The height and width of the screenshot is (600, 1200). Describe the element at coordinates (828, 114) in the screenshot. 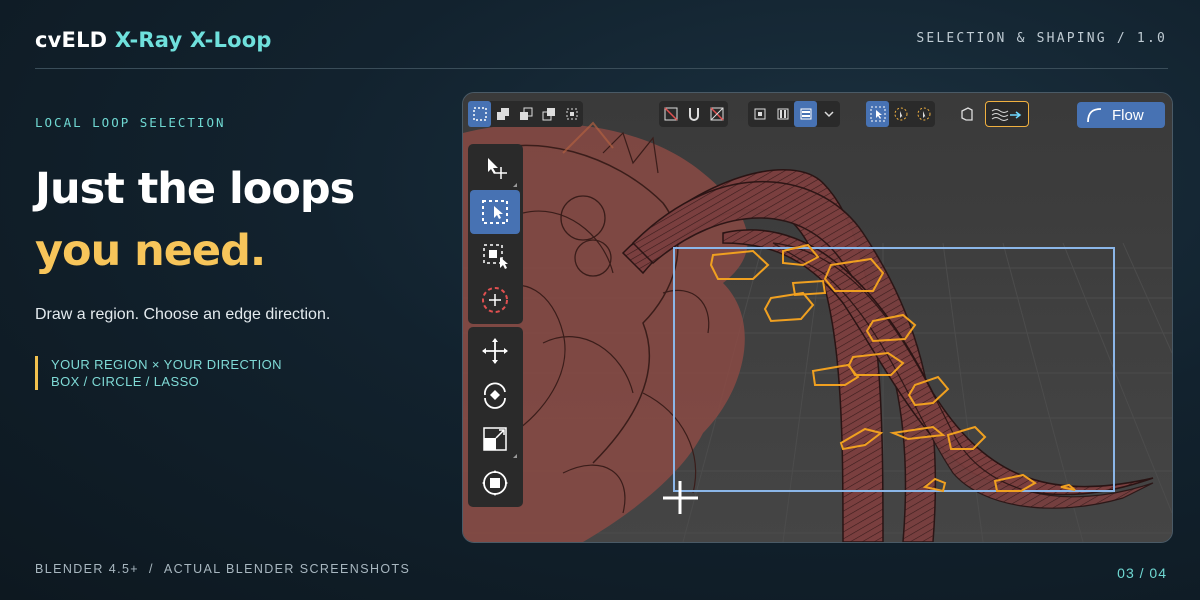

I see `dropdown-icon` at that location.